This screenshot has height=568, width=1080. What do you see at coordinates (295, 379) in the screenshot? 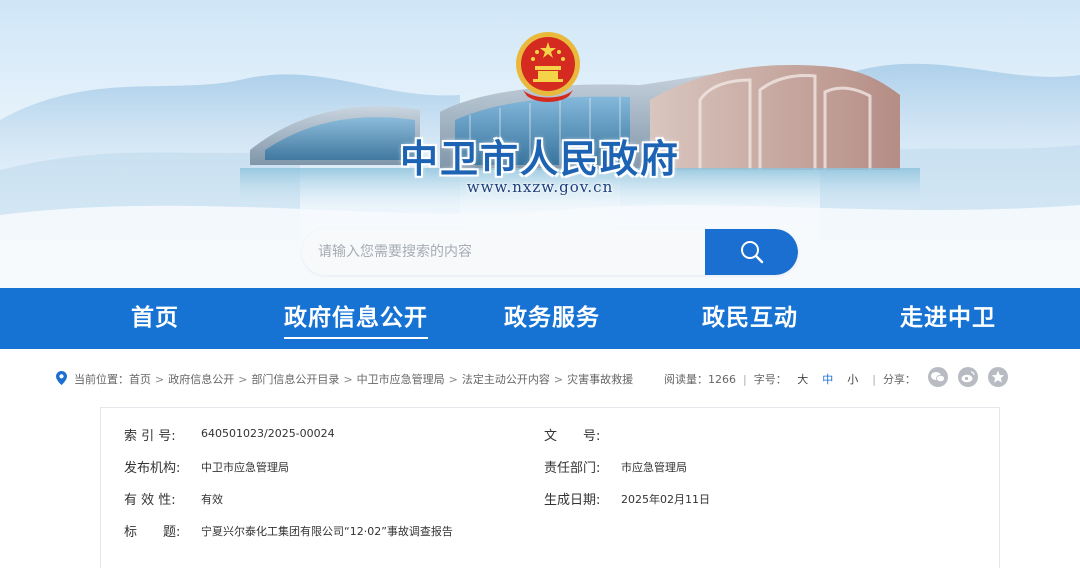
I see `breadcrumb-item-dept-catalog: 部门信息公开目录` at bounding box center [295, 379].